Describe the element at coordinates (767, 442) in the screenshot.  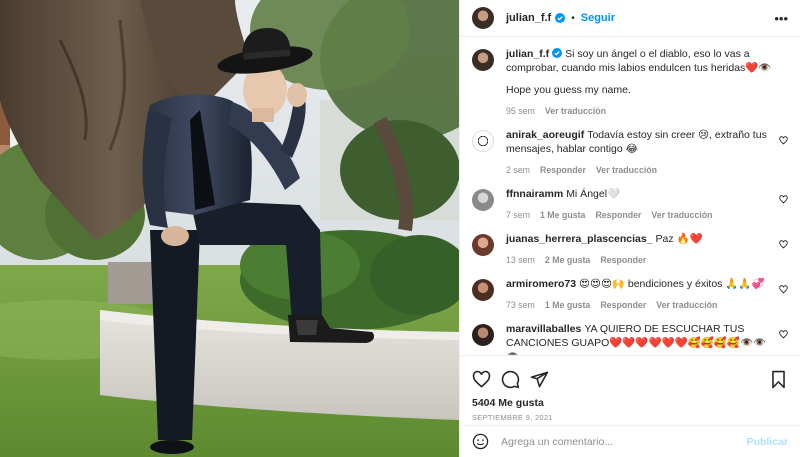
I see `publish-button: Publicar` at that location.